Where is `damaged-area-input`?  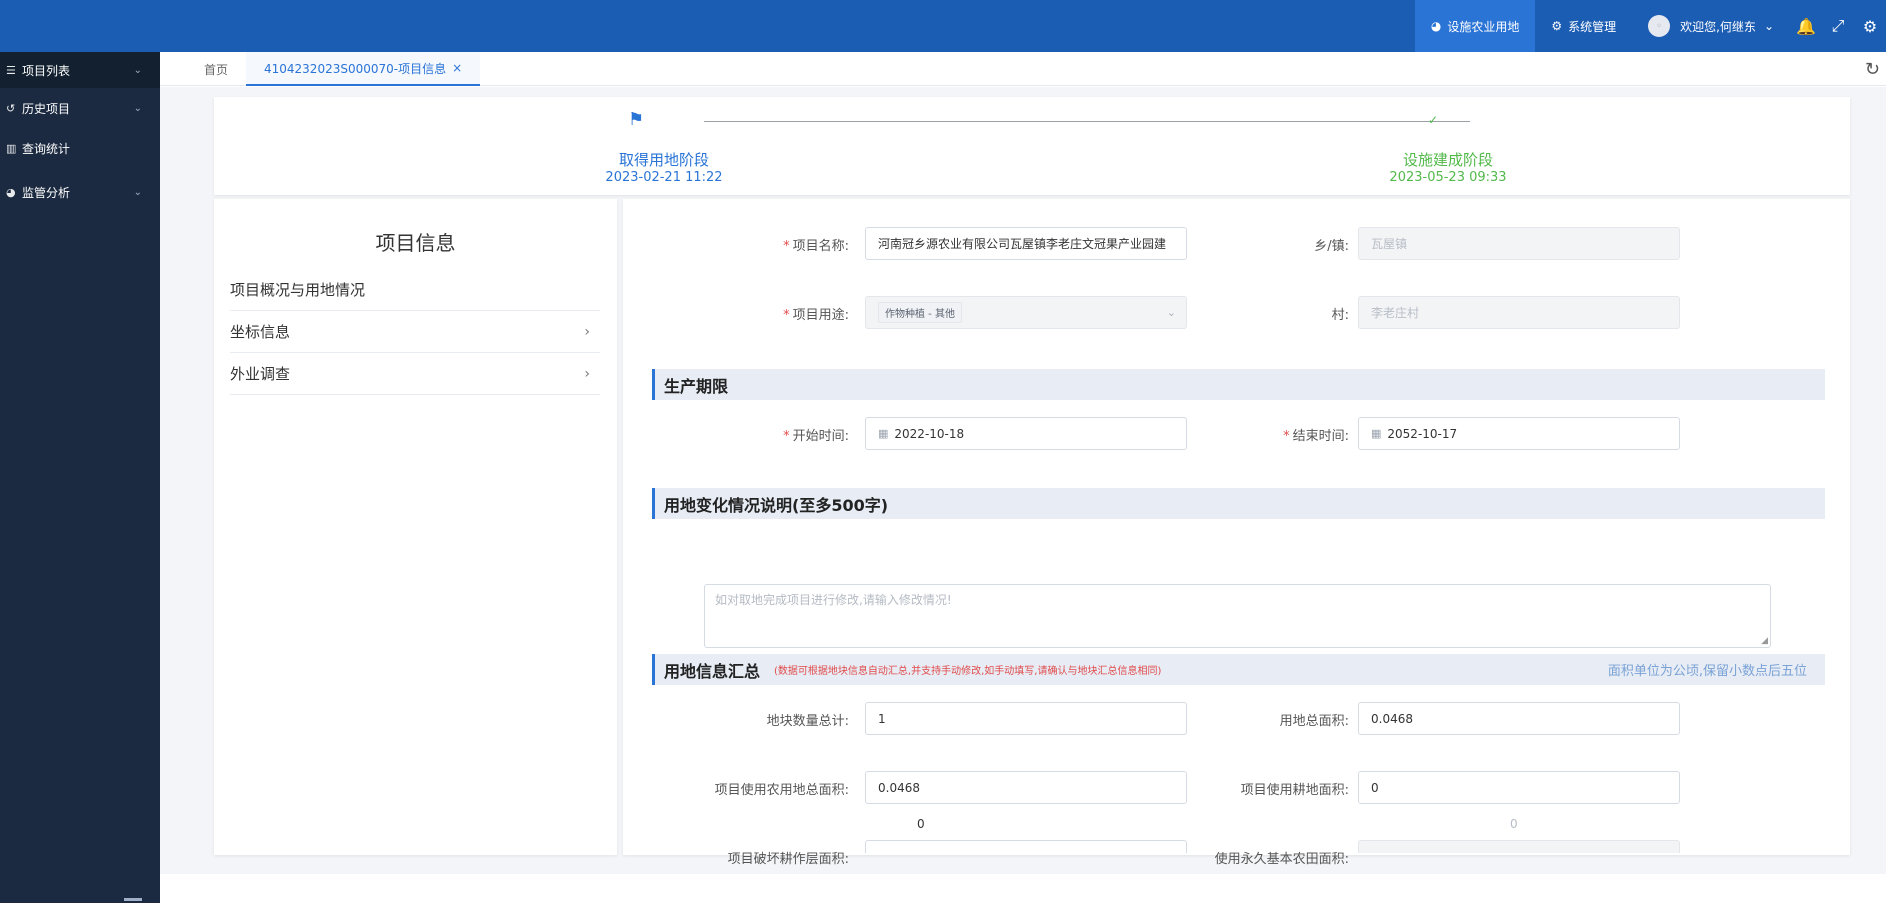
damaged-area-input is located at coordinates (1026, 846).